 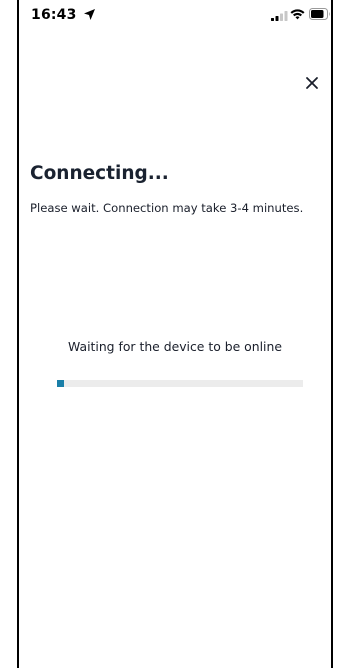 What do you see at coordinates (297, 14) in the screenshot?
I see `wifi-icon` at bounding box center [297, 14].